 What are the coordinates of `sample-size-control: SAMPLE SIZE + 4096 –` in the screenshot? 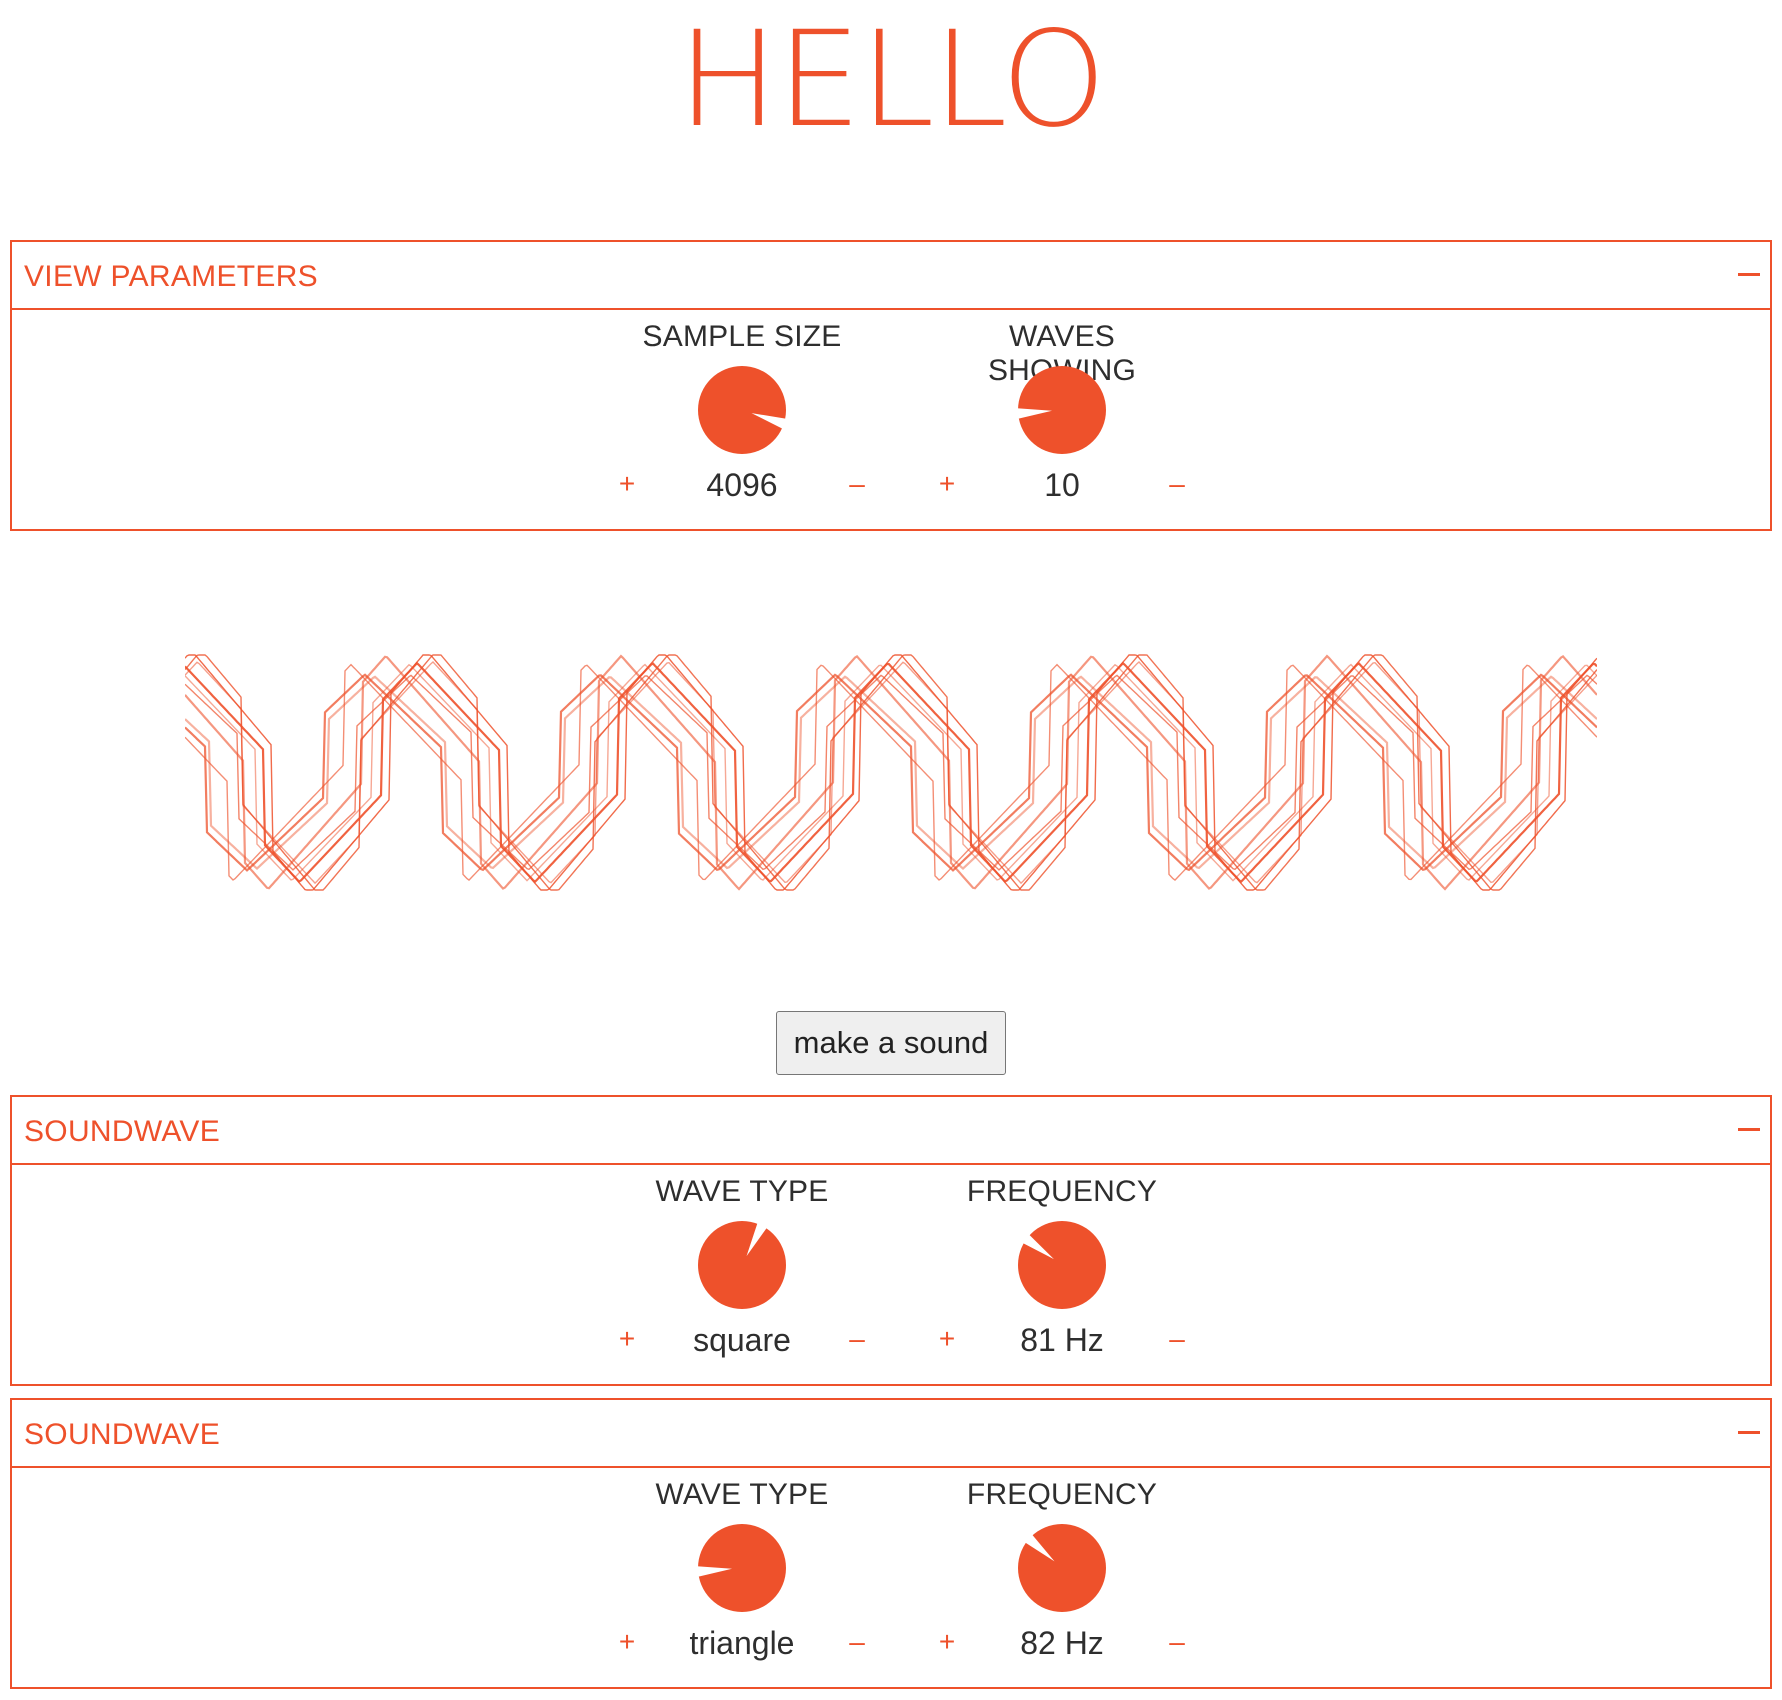 It's located at (742, 420).